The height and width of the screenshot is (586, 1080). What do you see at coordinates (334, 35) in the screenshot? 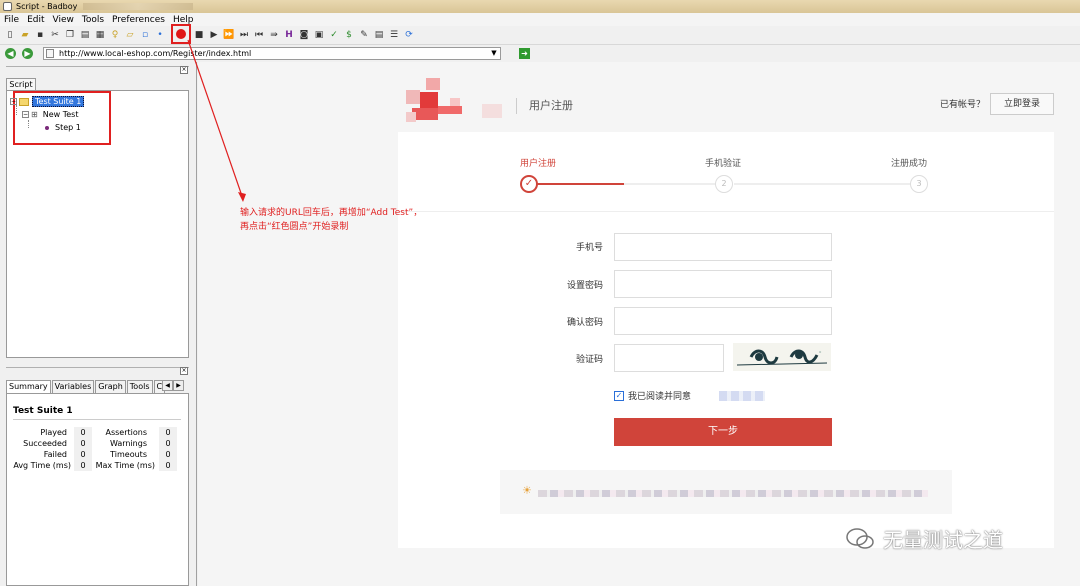
I see `check-icon: ✓` at bounding box center [334, 35].